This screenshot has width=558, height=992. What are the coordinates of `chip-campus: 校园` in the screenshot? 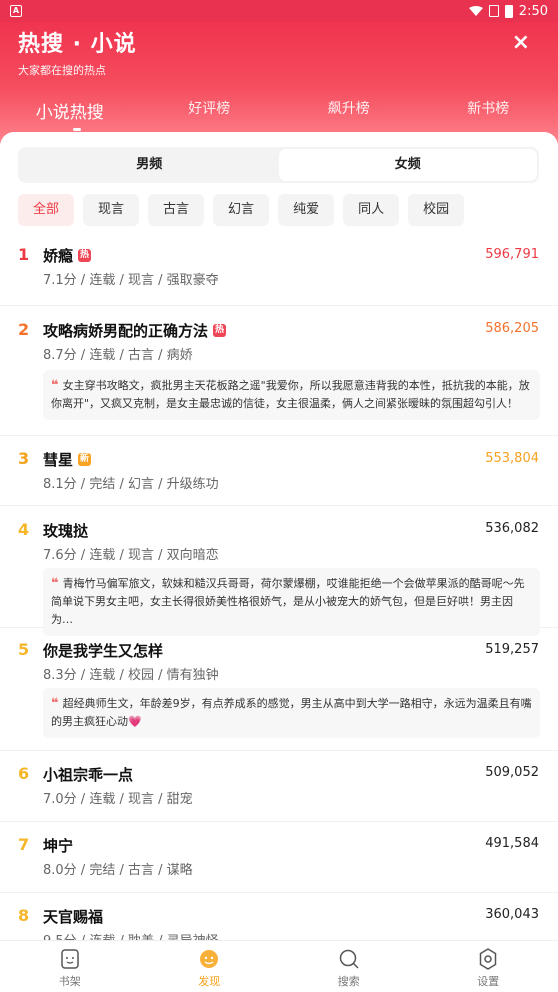 It's located at (436, 210).